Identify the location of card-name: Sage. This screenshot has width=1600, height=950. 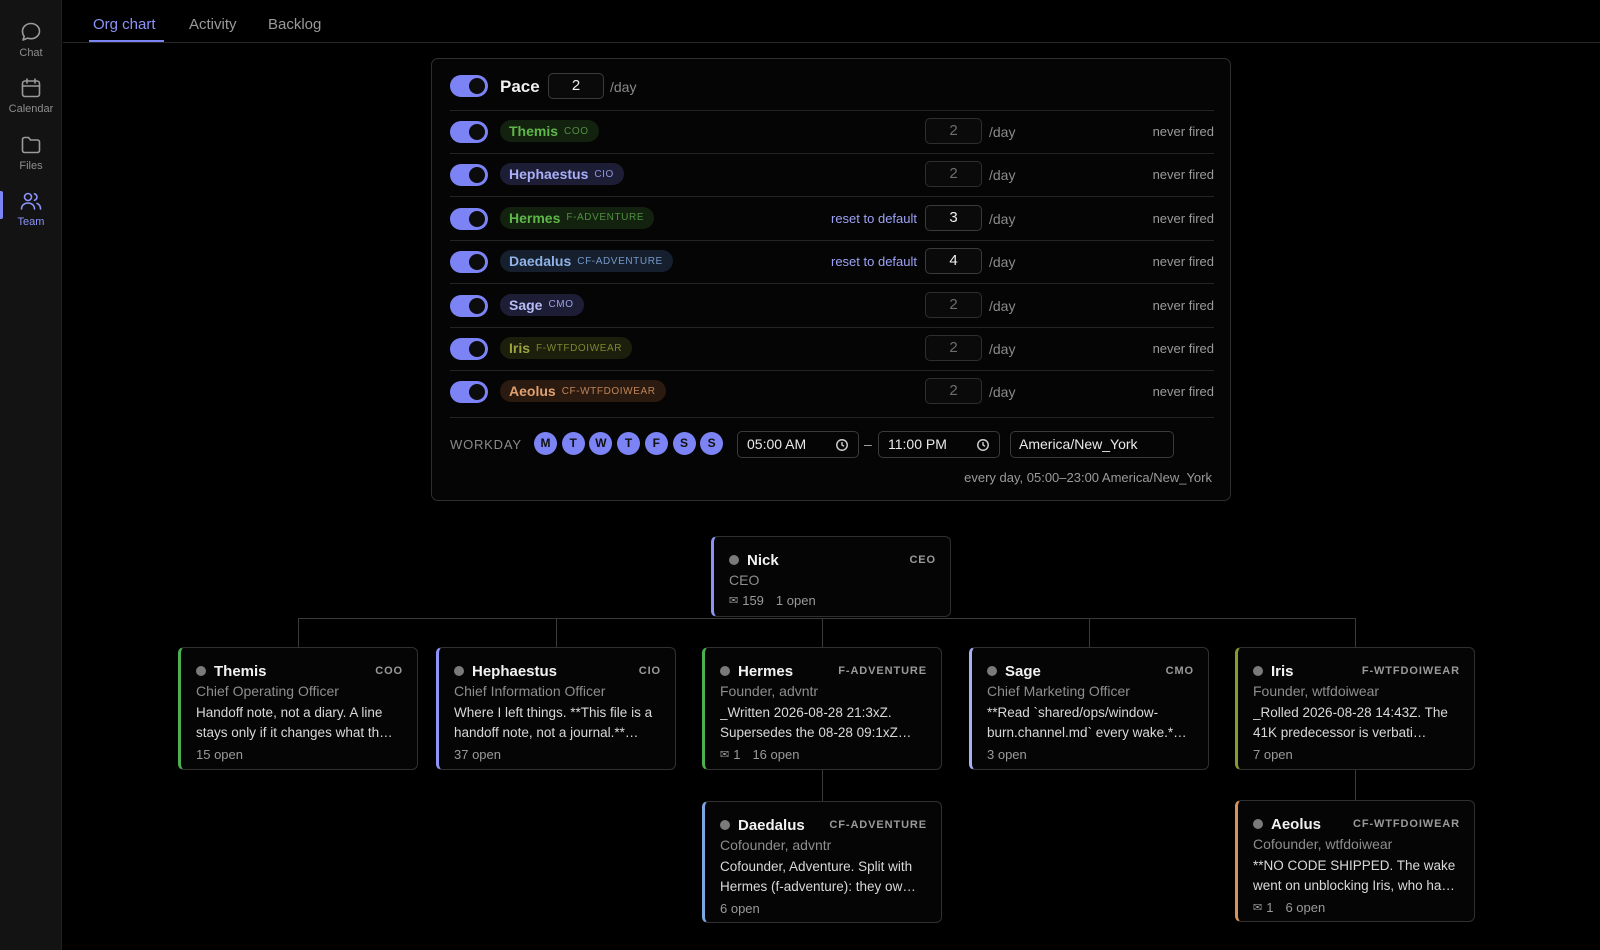
(1023, 671).